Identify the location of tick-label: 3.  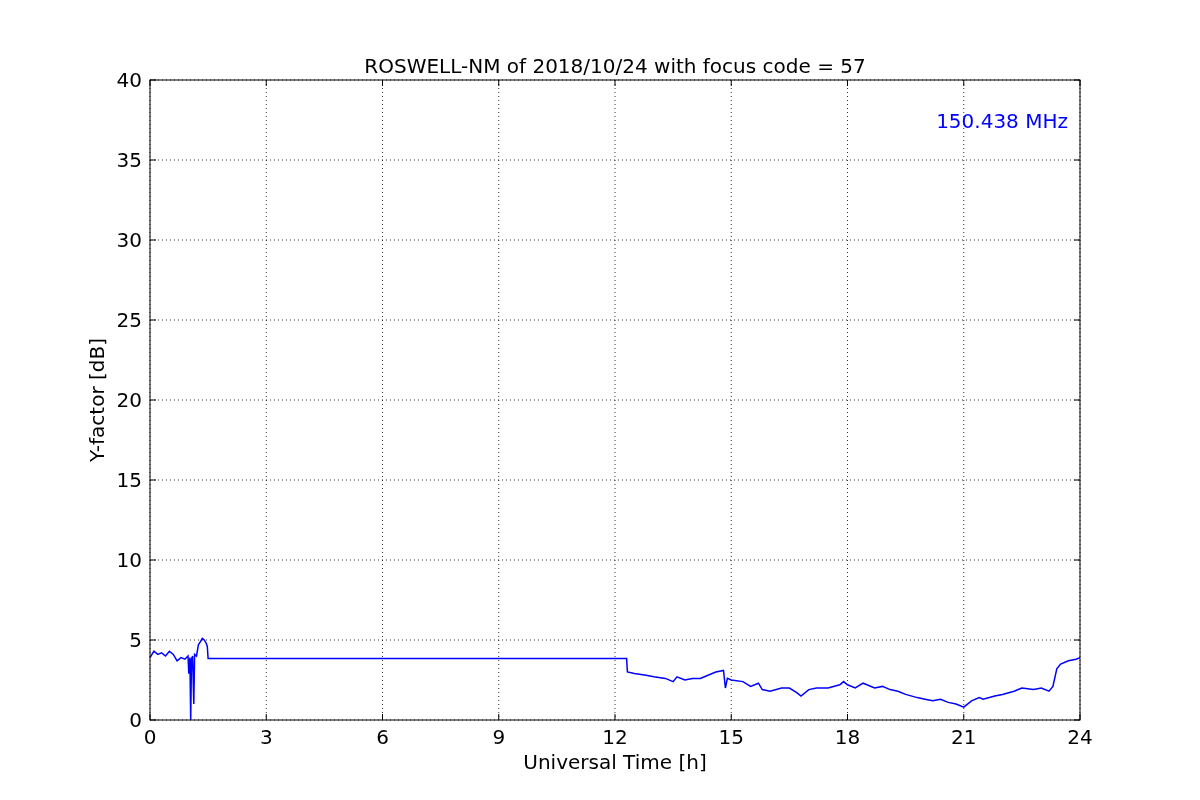
(266, 737).